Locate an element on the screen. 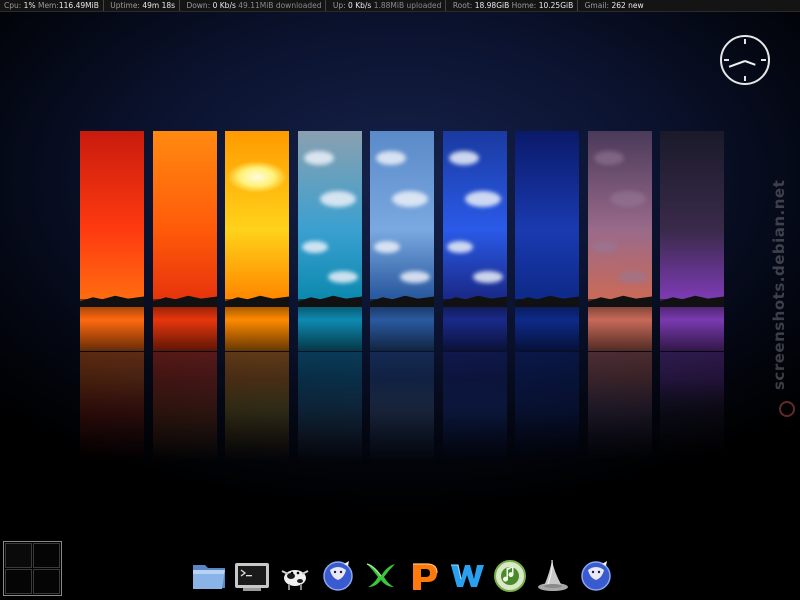 The image size is (800, 600). cpu-monitor: Cpu: 1% Mem:116.49MiB is located at coordinates (52, 5).